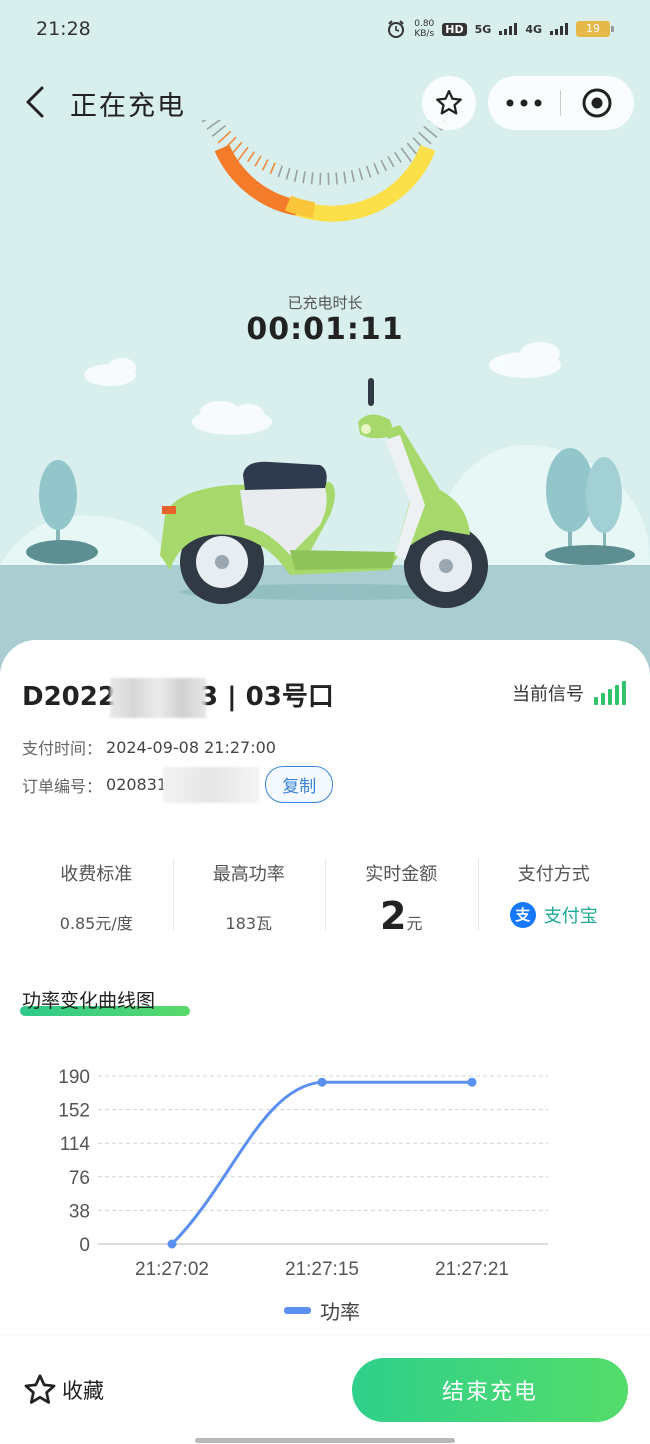 Image resolution: width=650 pixels, height=1444 pixels. I want to click on duration-label: 已充电时长, so click(325, 303).